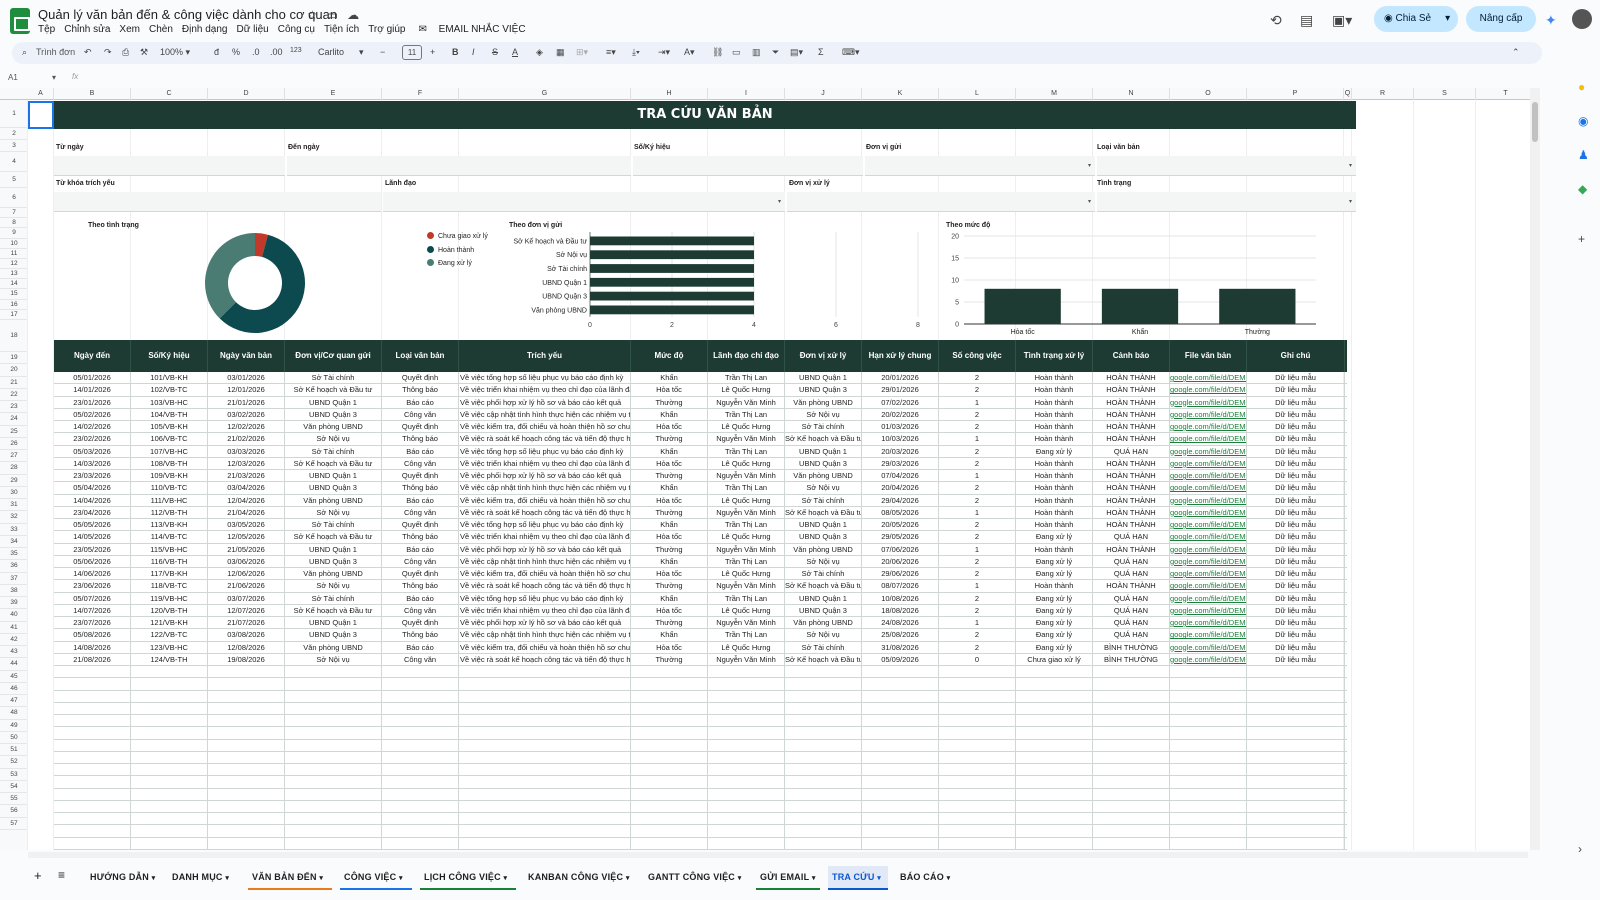 This screenshot has width=1600, height=900. I want to click on row-header: 8, so click(14, 223).